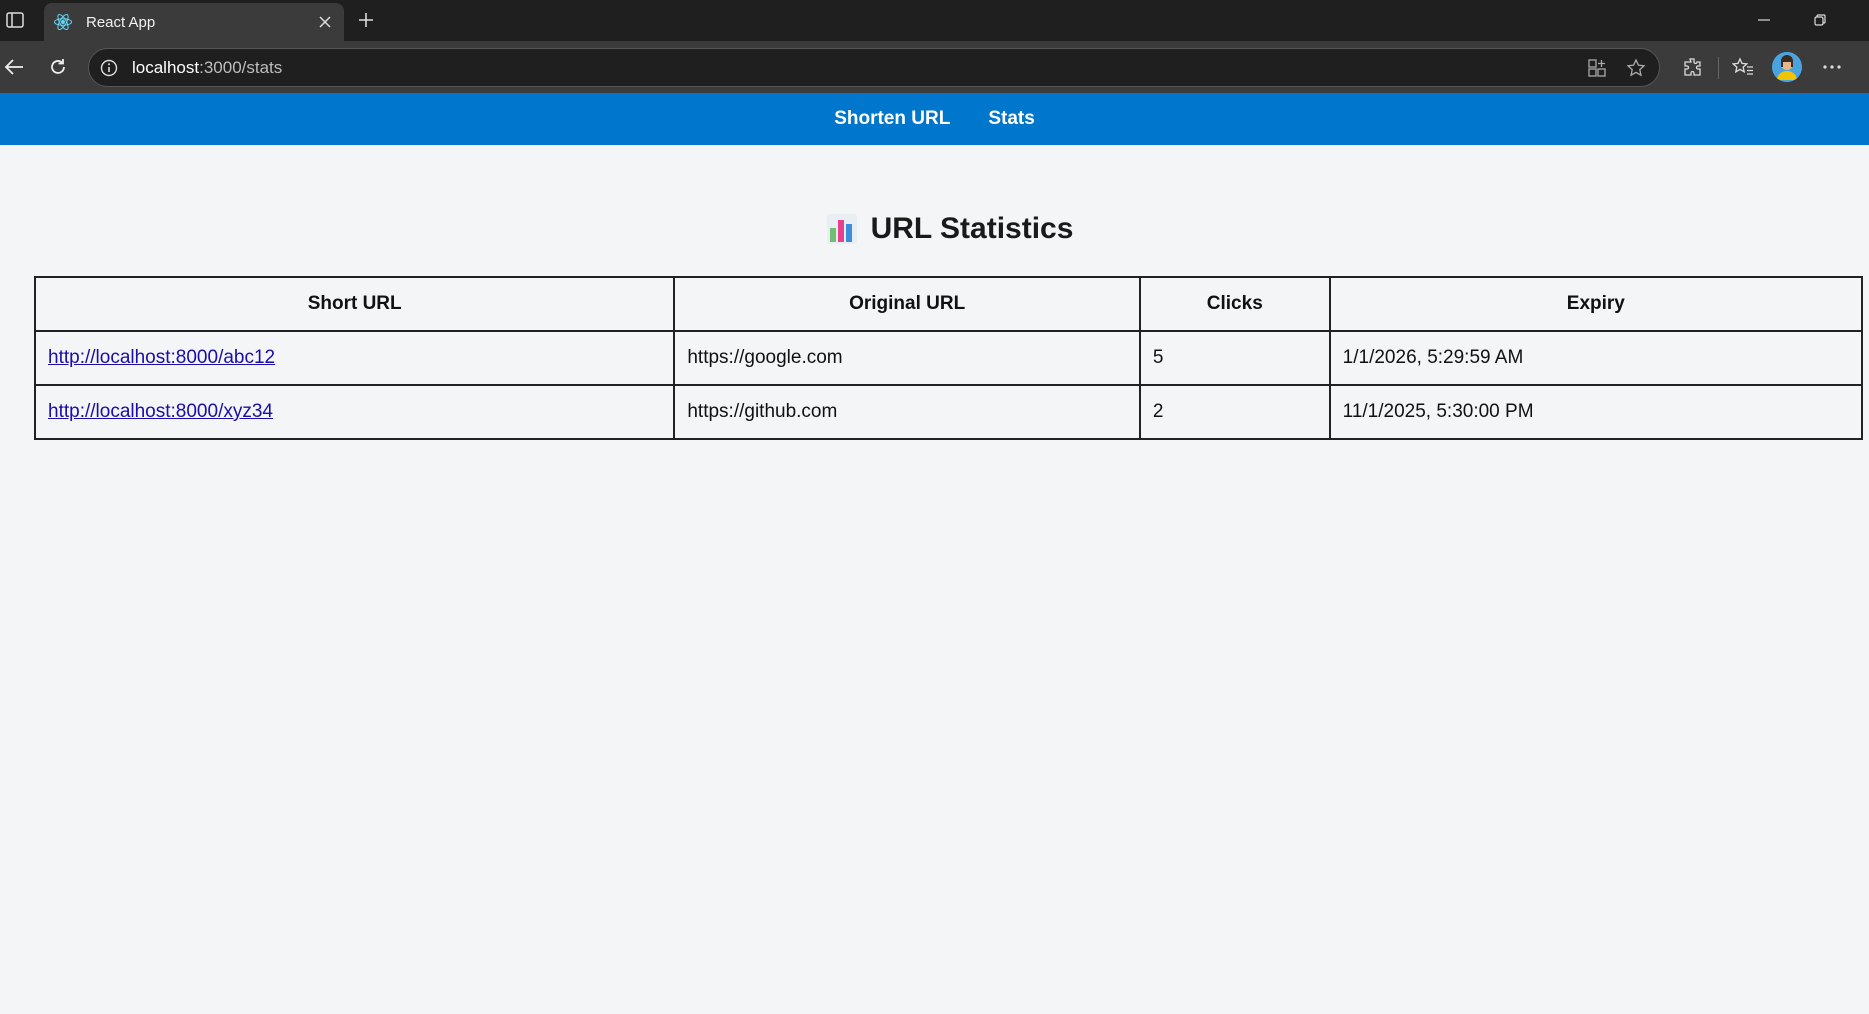 This screenshot has height=1014, width=1869. Describe the element at coordinates (1820, 20) in the screenshot. I see `restore-icon` at that location.